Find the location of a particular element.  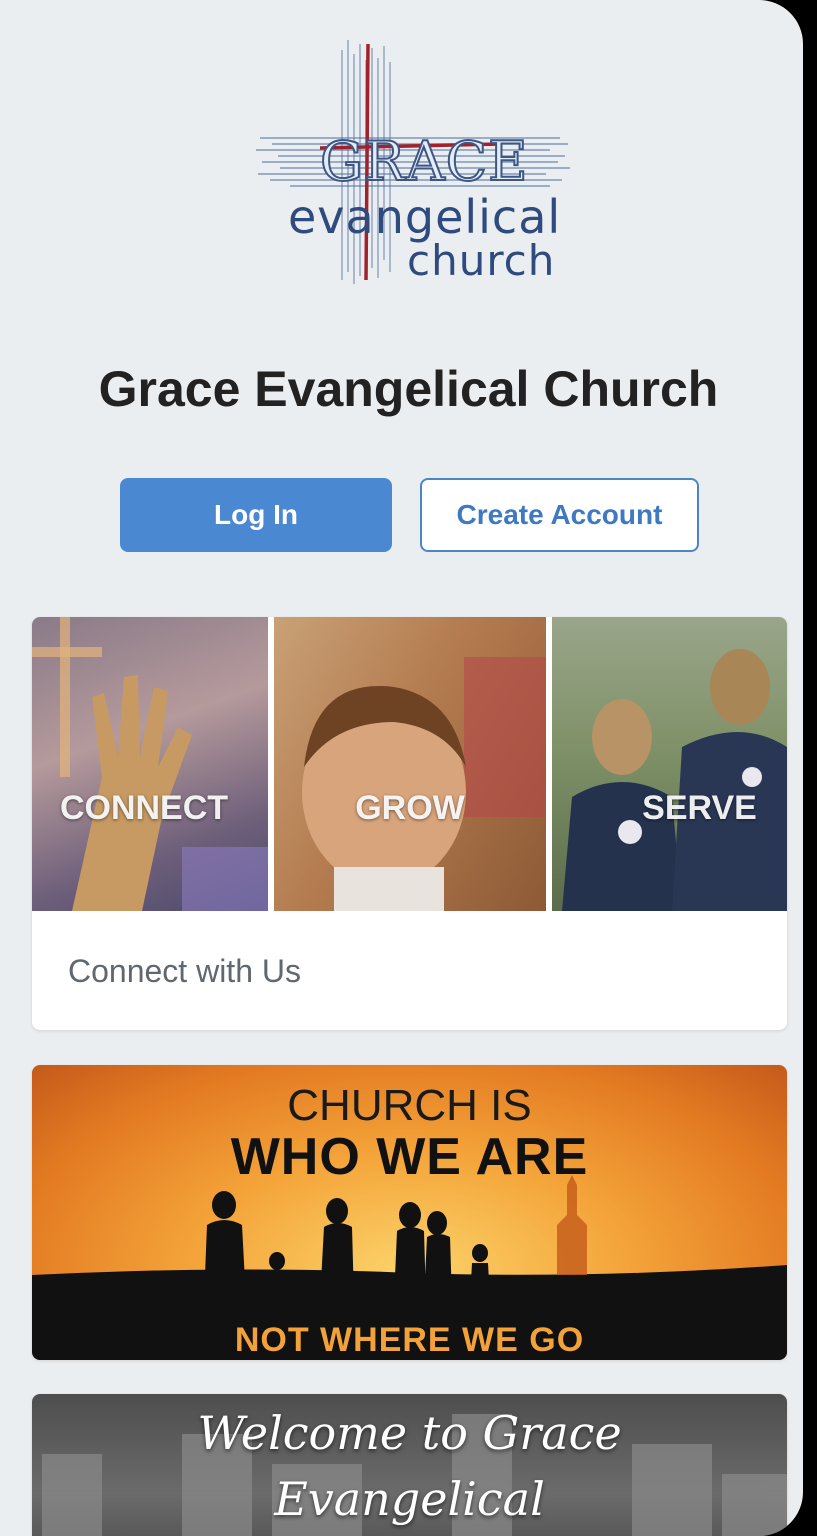

girls-illustration is located at coordinates (674, 780).